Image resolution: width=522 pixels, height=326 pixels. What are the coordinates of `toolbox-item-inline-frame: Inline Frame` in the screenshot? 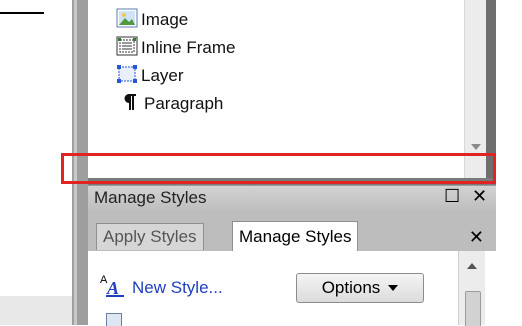 It's located at (175, 48).